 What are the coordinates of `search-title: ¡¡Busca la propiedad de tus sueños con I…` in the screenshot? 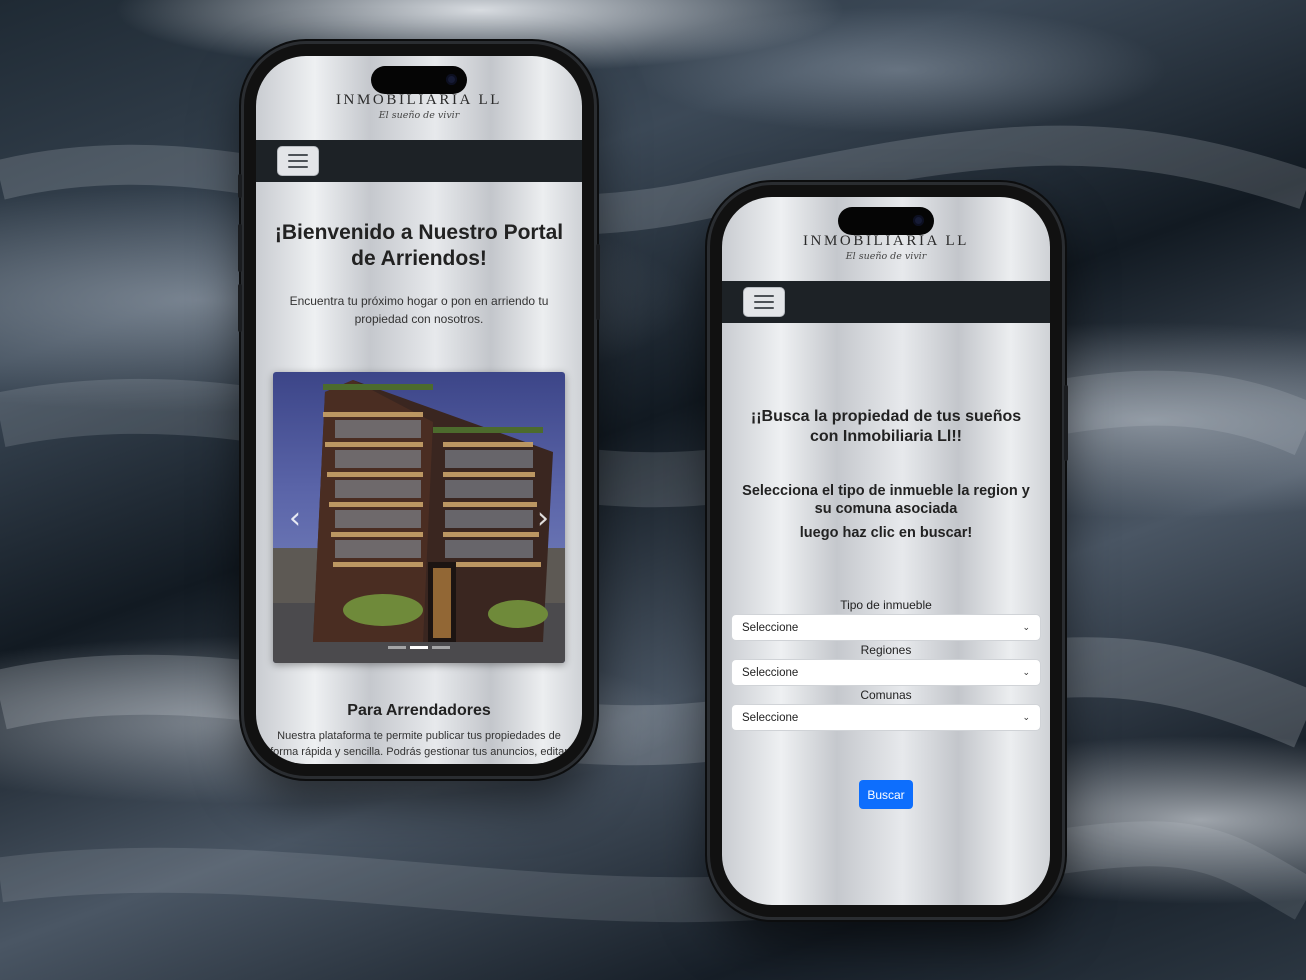 It's located at (886, 426).